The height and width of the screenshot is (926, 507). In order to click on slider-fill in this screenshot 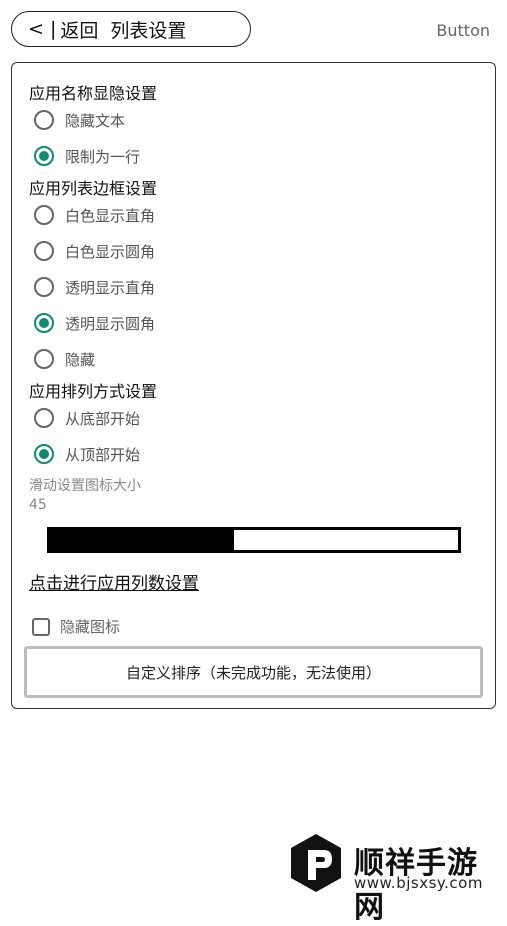, I will do `click(142, 540)`.